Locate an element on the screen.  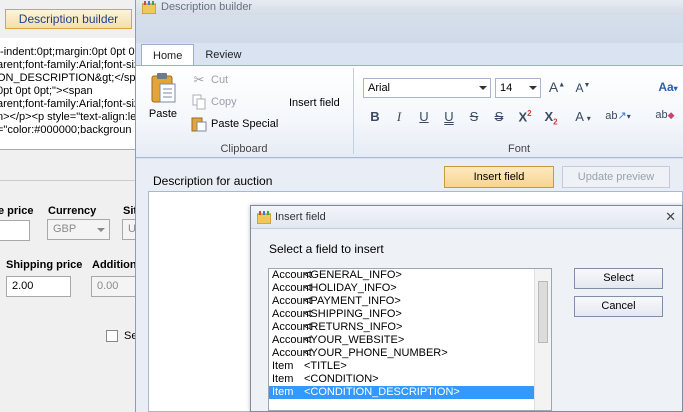
copy-button: Copy is located at coordinates (214, 102).